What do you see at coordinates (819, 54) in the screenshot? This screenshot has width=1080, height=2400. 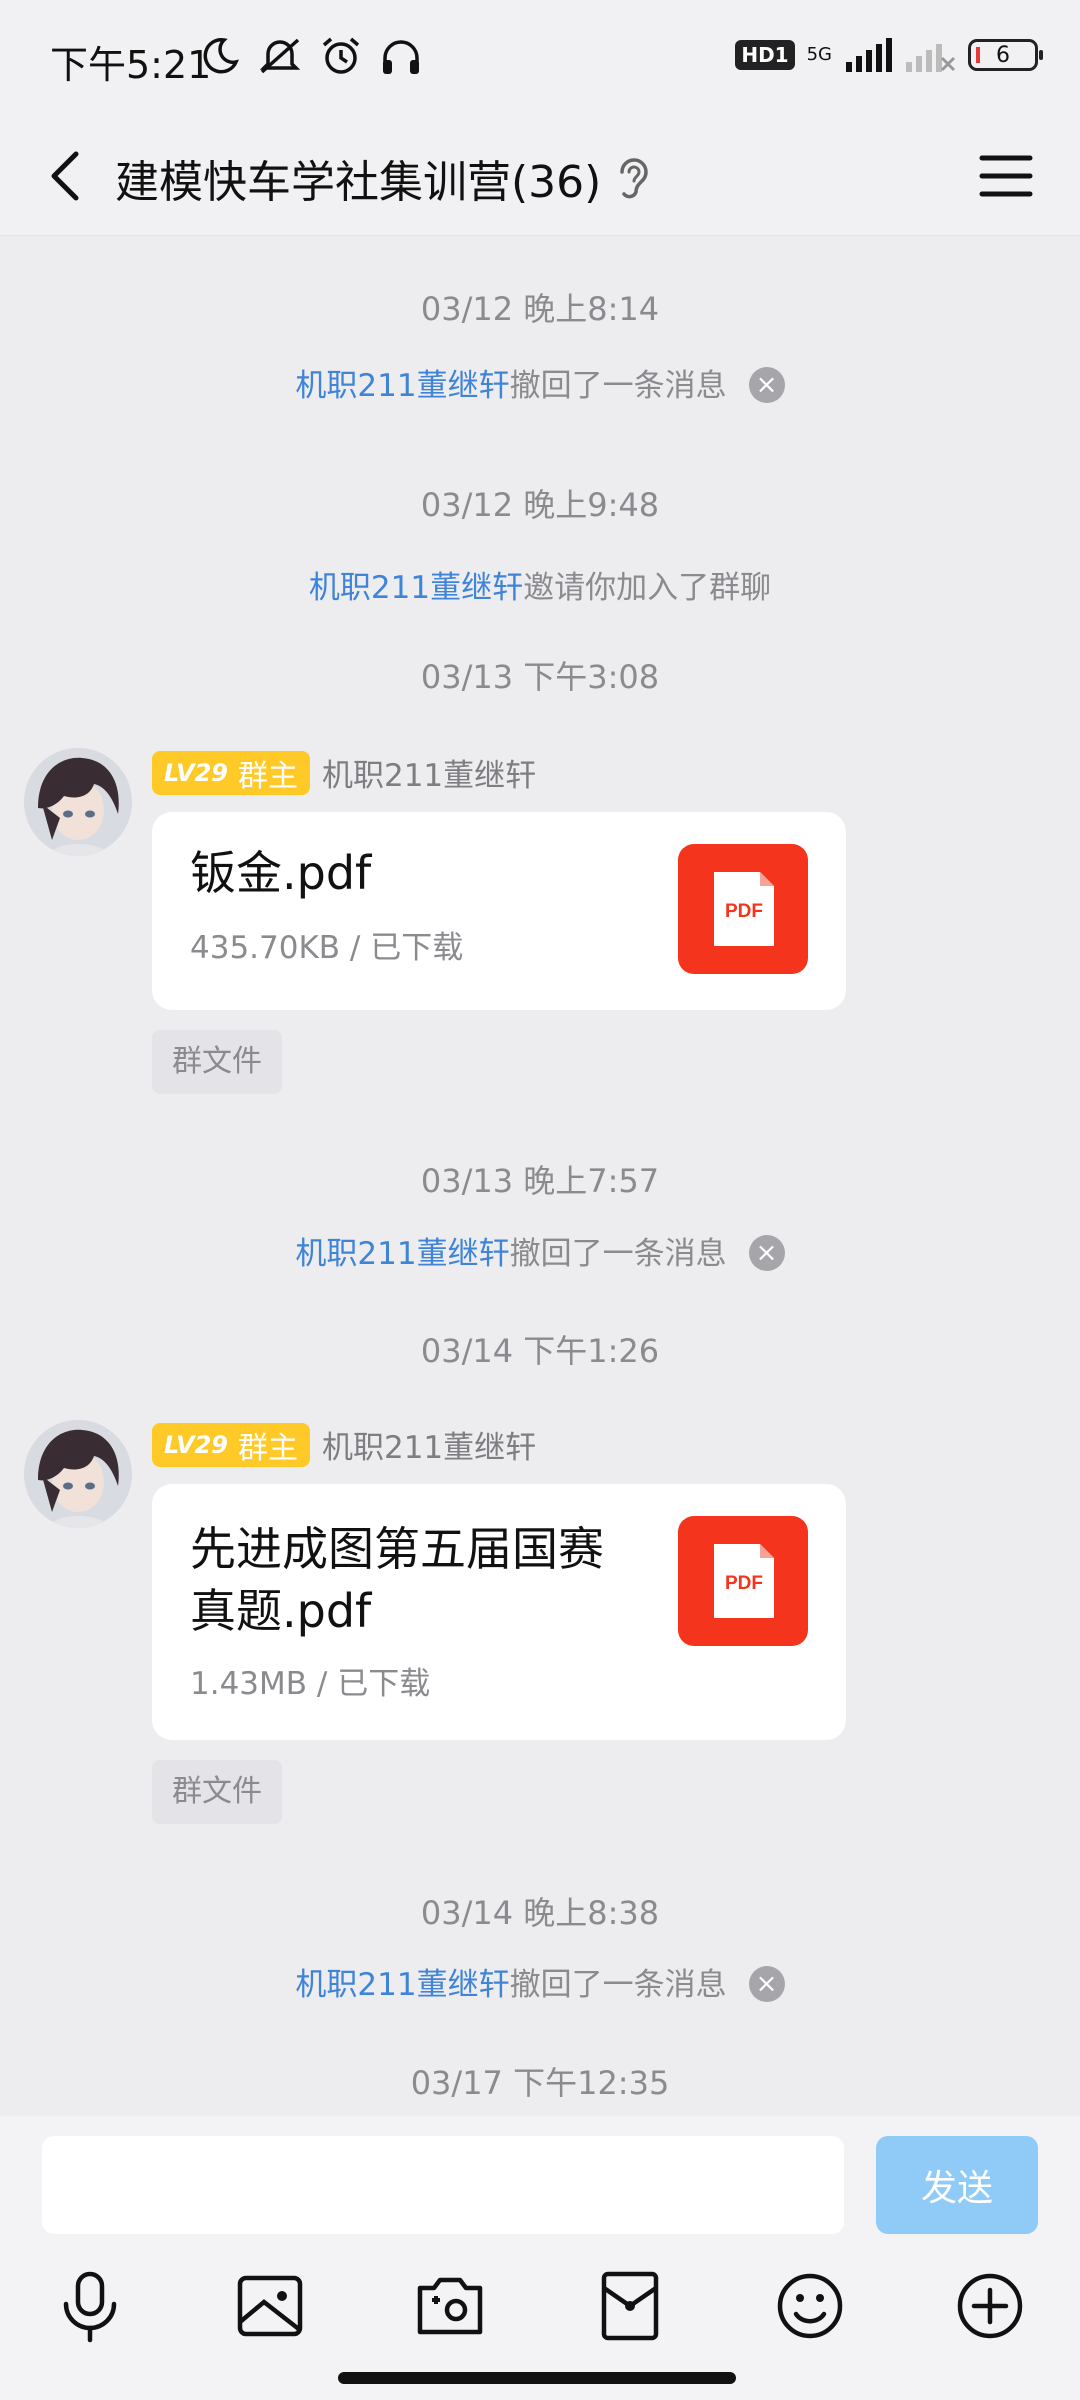 I see `network-label: 5G` at bounding box center [819, 54].